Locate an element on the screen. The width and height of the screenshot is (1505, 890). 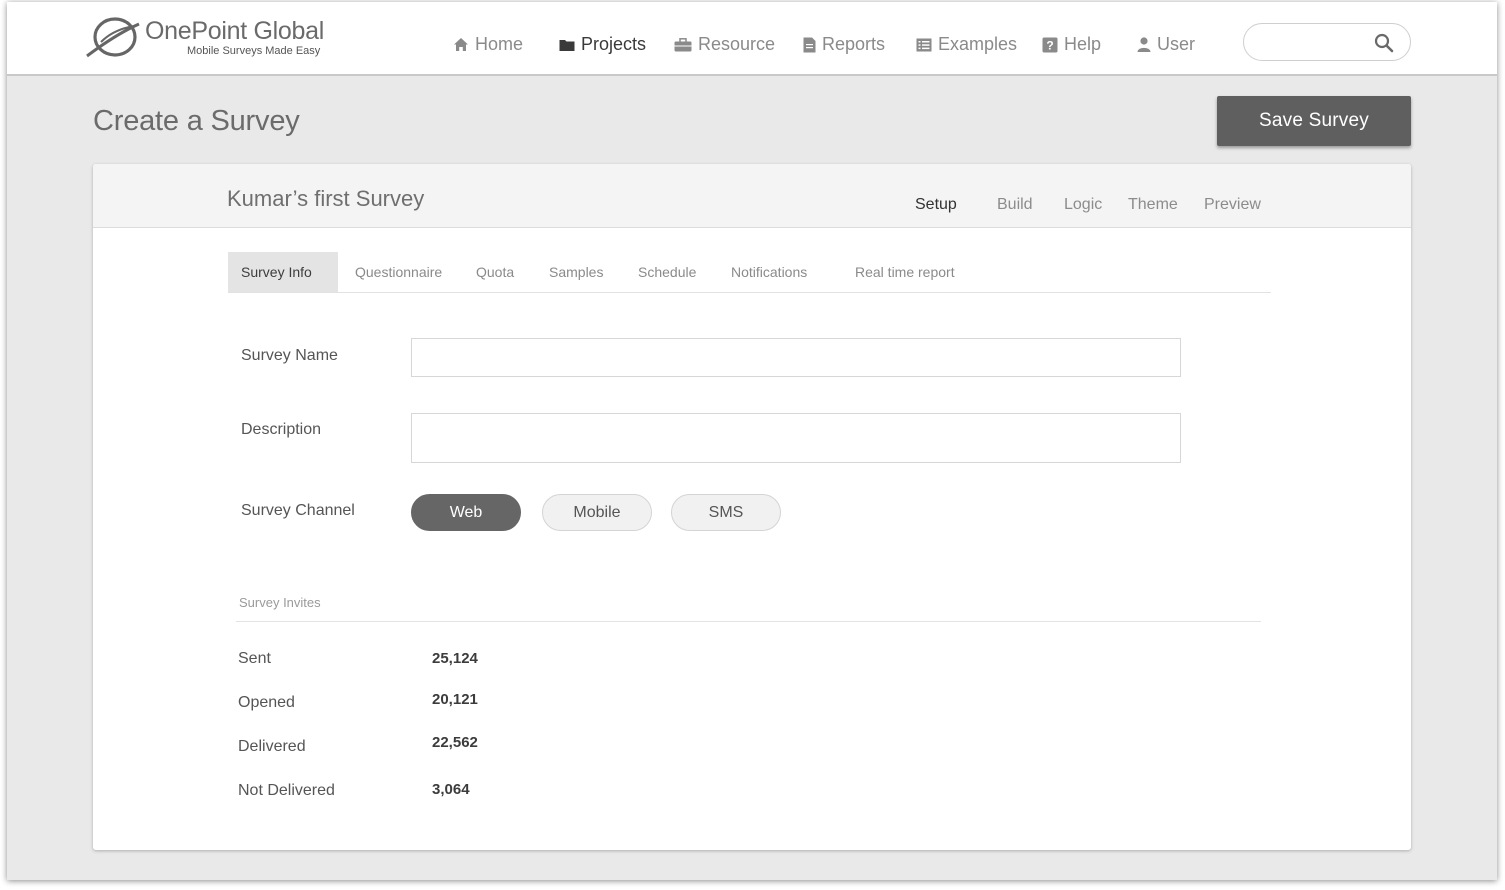
description-input is located at coordinates (796, 438).